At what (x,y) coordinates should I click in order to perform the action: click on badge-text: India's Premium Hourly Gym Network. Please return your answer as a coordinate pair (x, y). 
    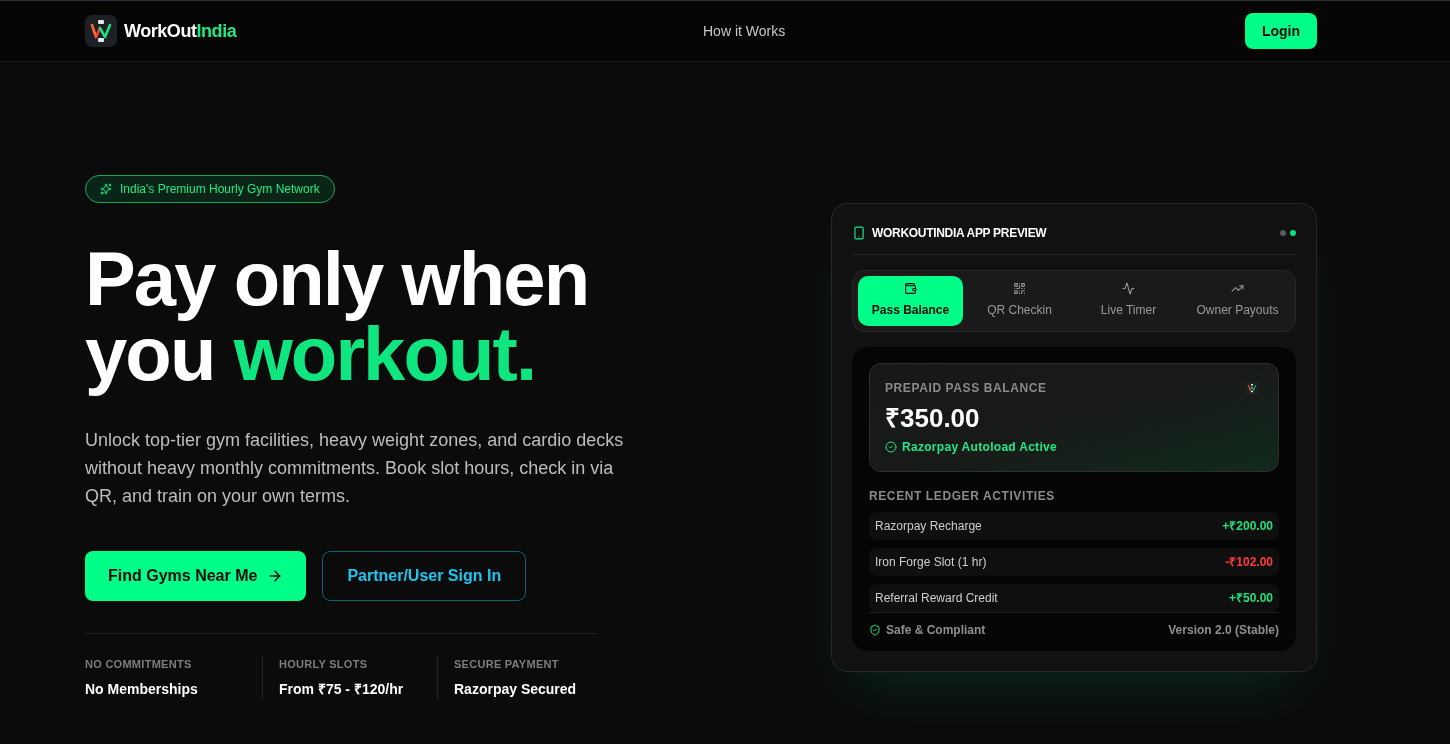
    Looking at the image, I should click on (220, 189).